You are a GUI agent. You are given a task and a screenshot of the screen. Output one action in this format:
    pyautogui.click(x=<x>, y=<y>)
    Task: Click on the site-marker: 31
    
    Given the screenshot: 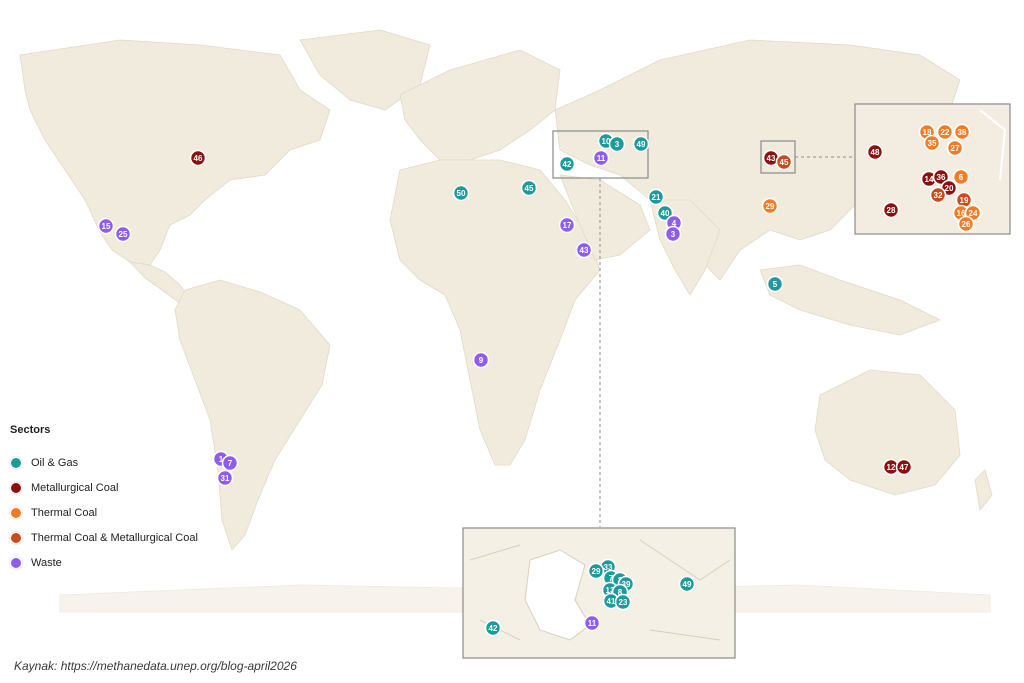 What is the action you would take?
    pyautogui.click(x=225, y=478)
    